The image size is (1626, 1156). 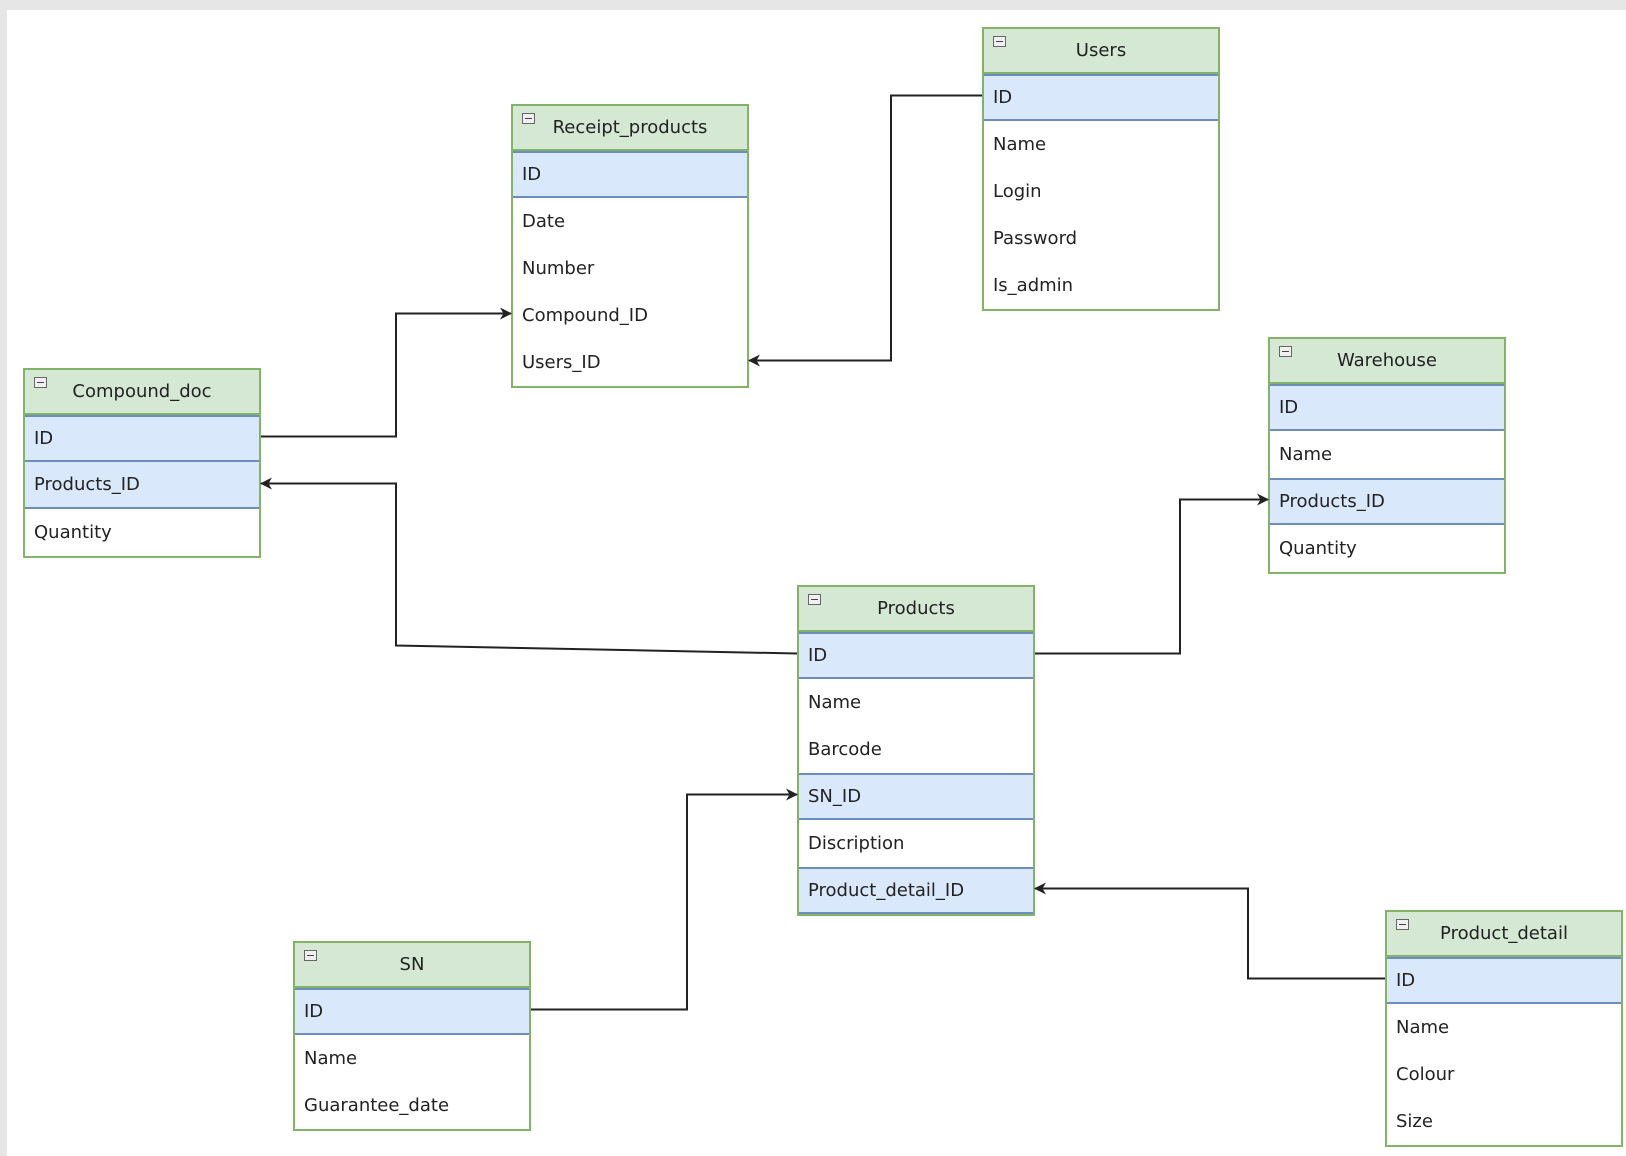 What do you see at coordinates (1504, 1121) in the screenshot?
I see `field-size: Size` at bounding box center [1504, 1121].